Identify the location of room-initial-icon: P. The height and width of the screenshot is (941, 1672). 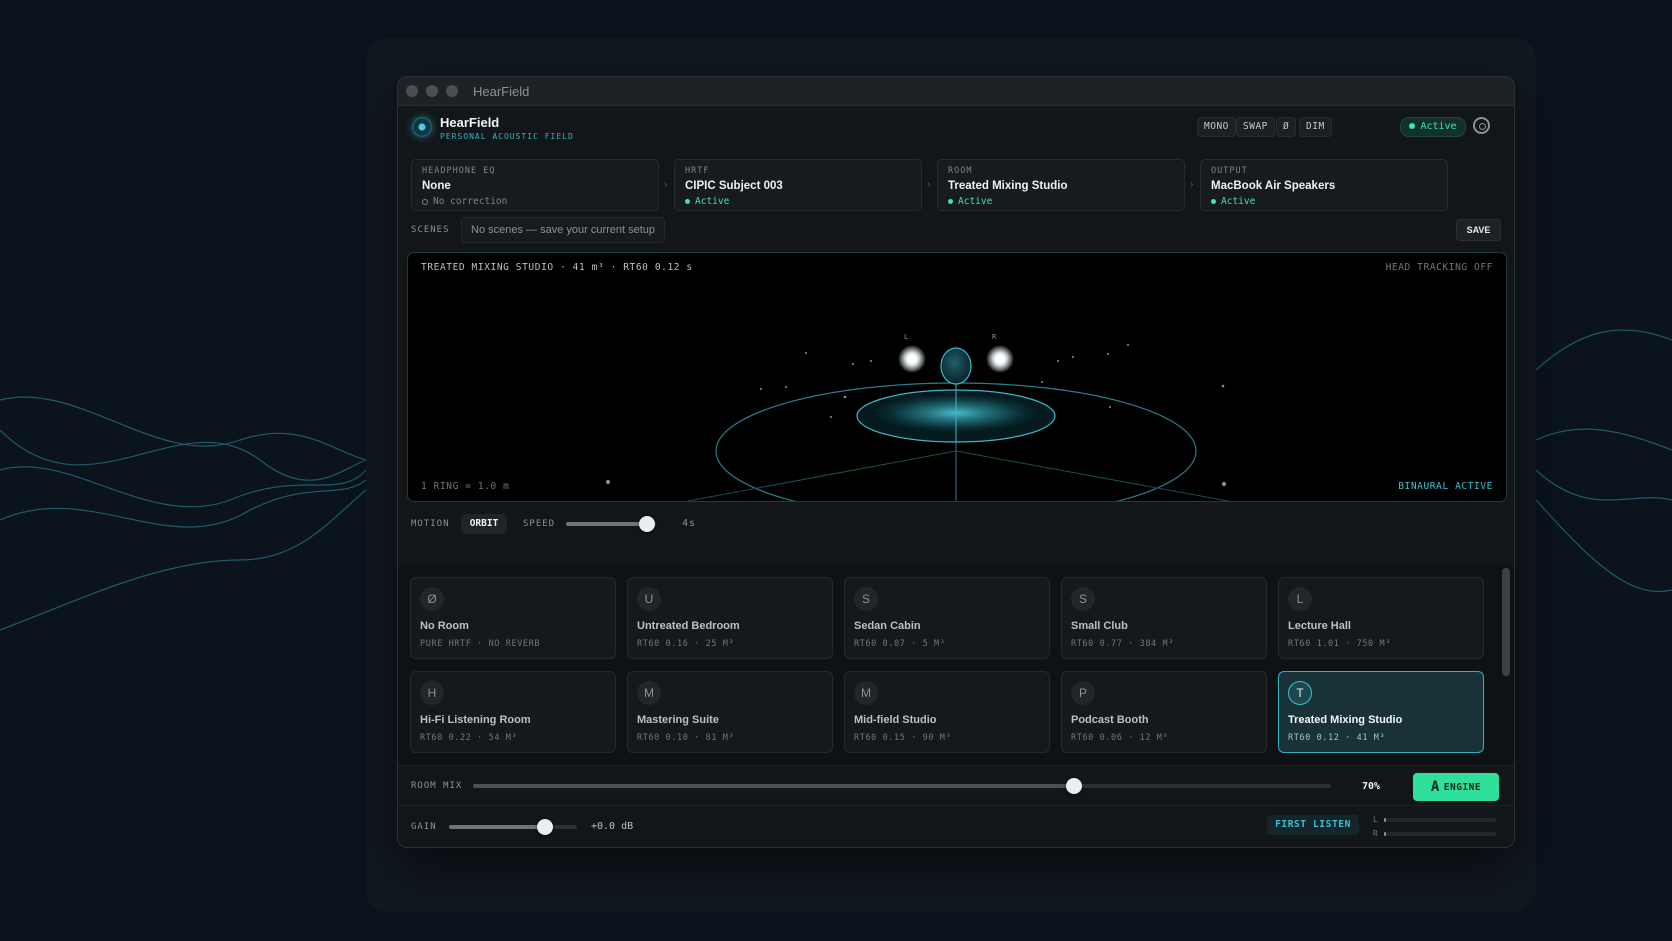
(1083, 693).